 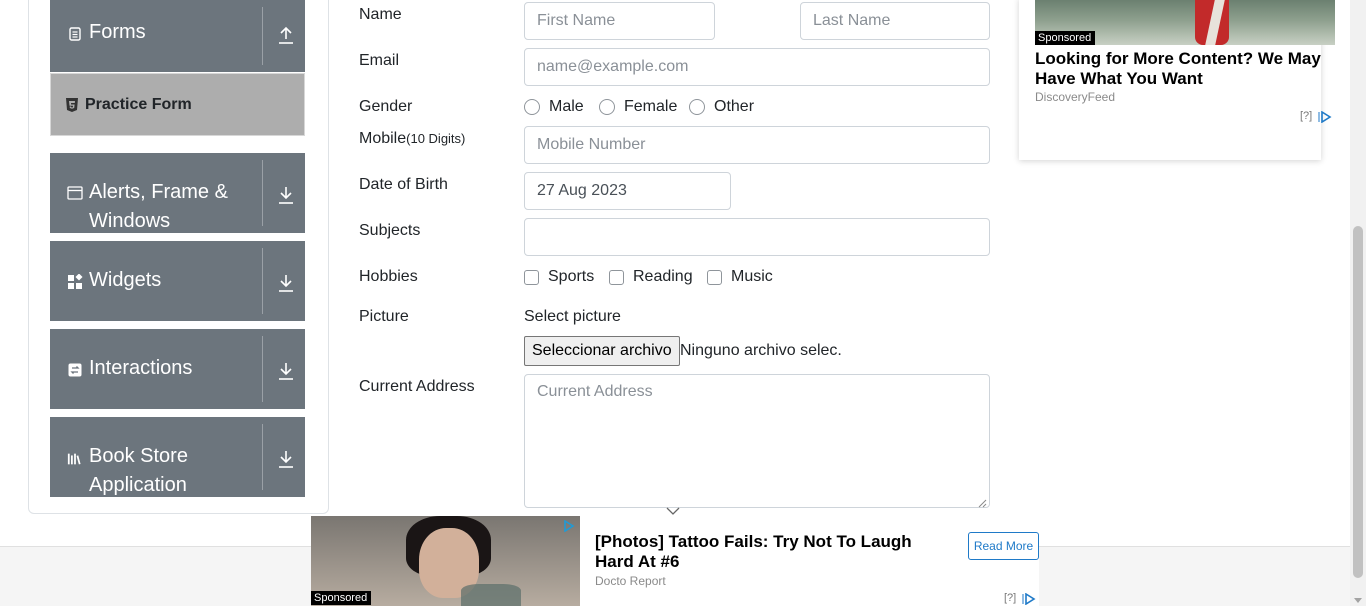 I want to click on first-name-input: First Name, so click(x=619, y=21).